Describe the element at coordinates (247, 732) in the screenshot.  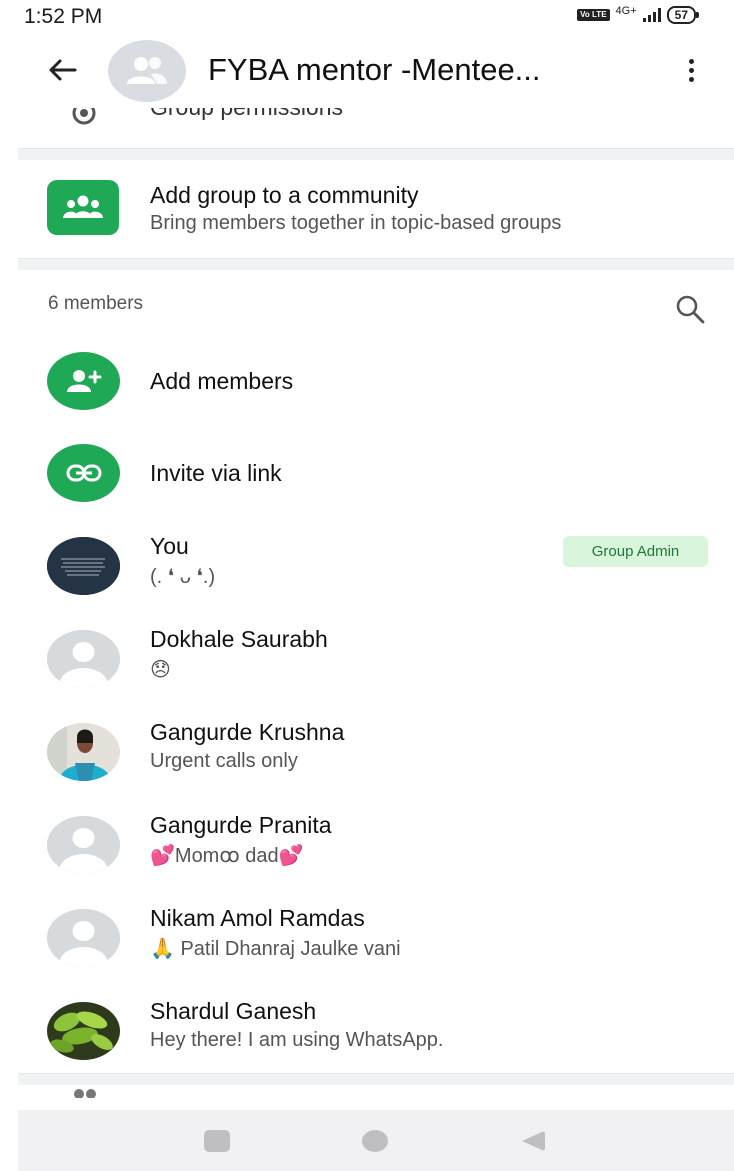
I see `member-name: Gangurde Krushna` at that location.